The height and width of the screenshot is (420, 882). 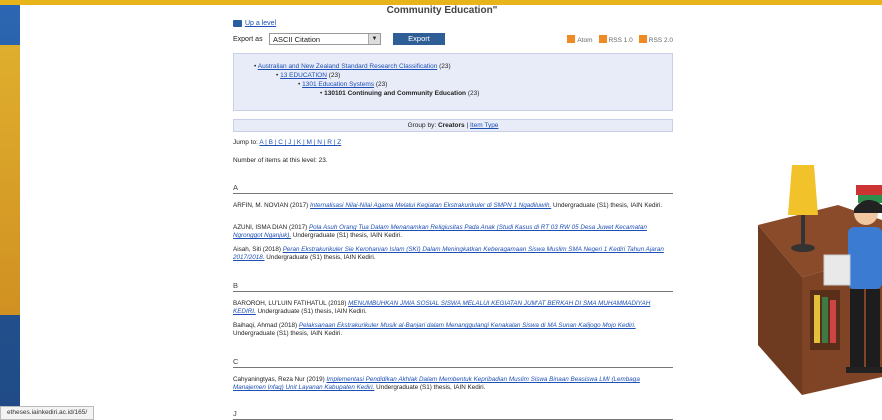 I want to click on group-by-bar: Group by: Creators | Item Type, so click(x=453, y=125).